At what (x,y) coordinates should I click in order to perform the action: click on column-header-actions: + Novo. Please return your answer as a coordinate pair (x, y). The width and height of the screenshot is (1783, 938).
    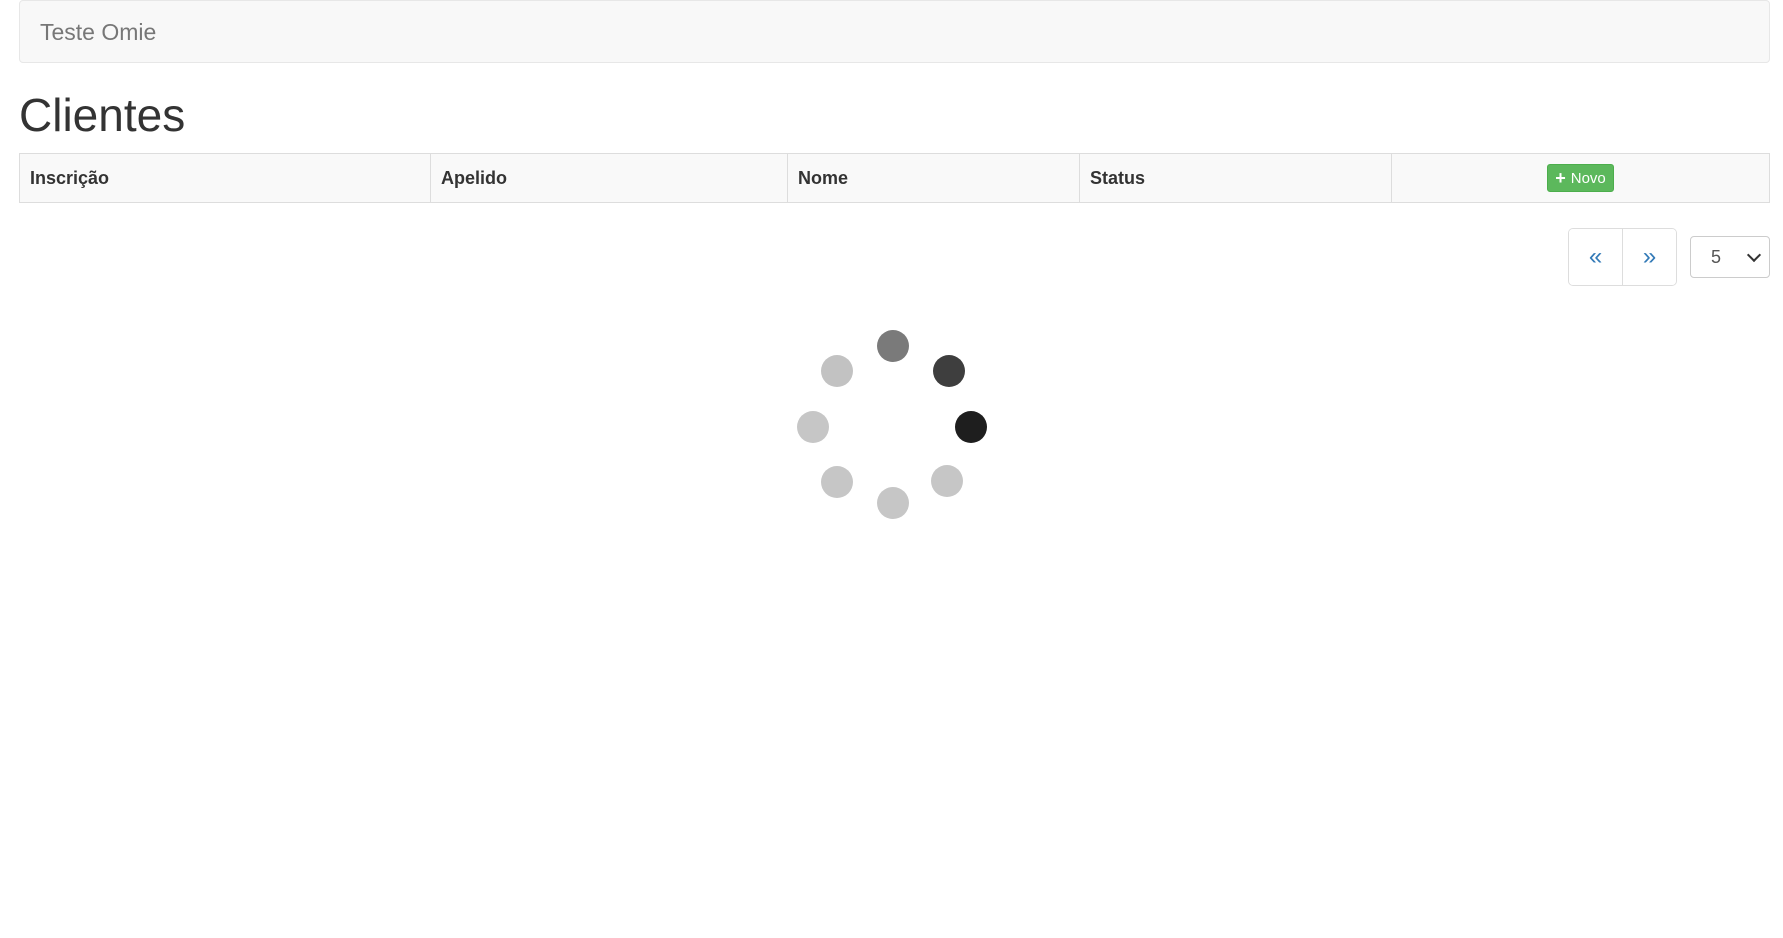
    Looking at the image, I should click on (1580, 178).